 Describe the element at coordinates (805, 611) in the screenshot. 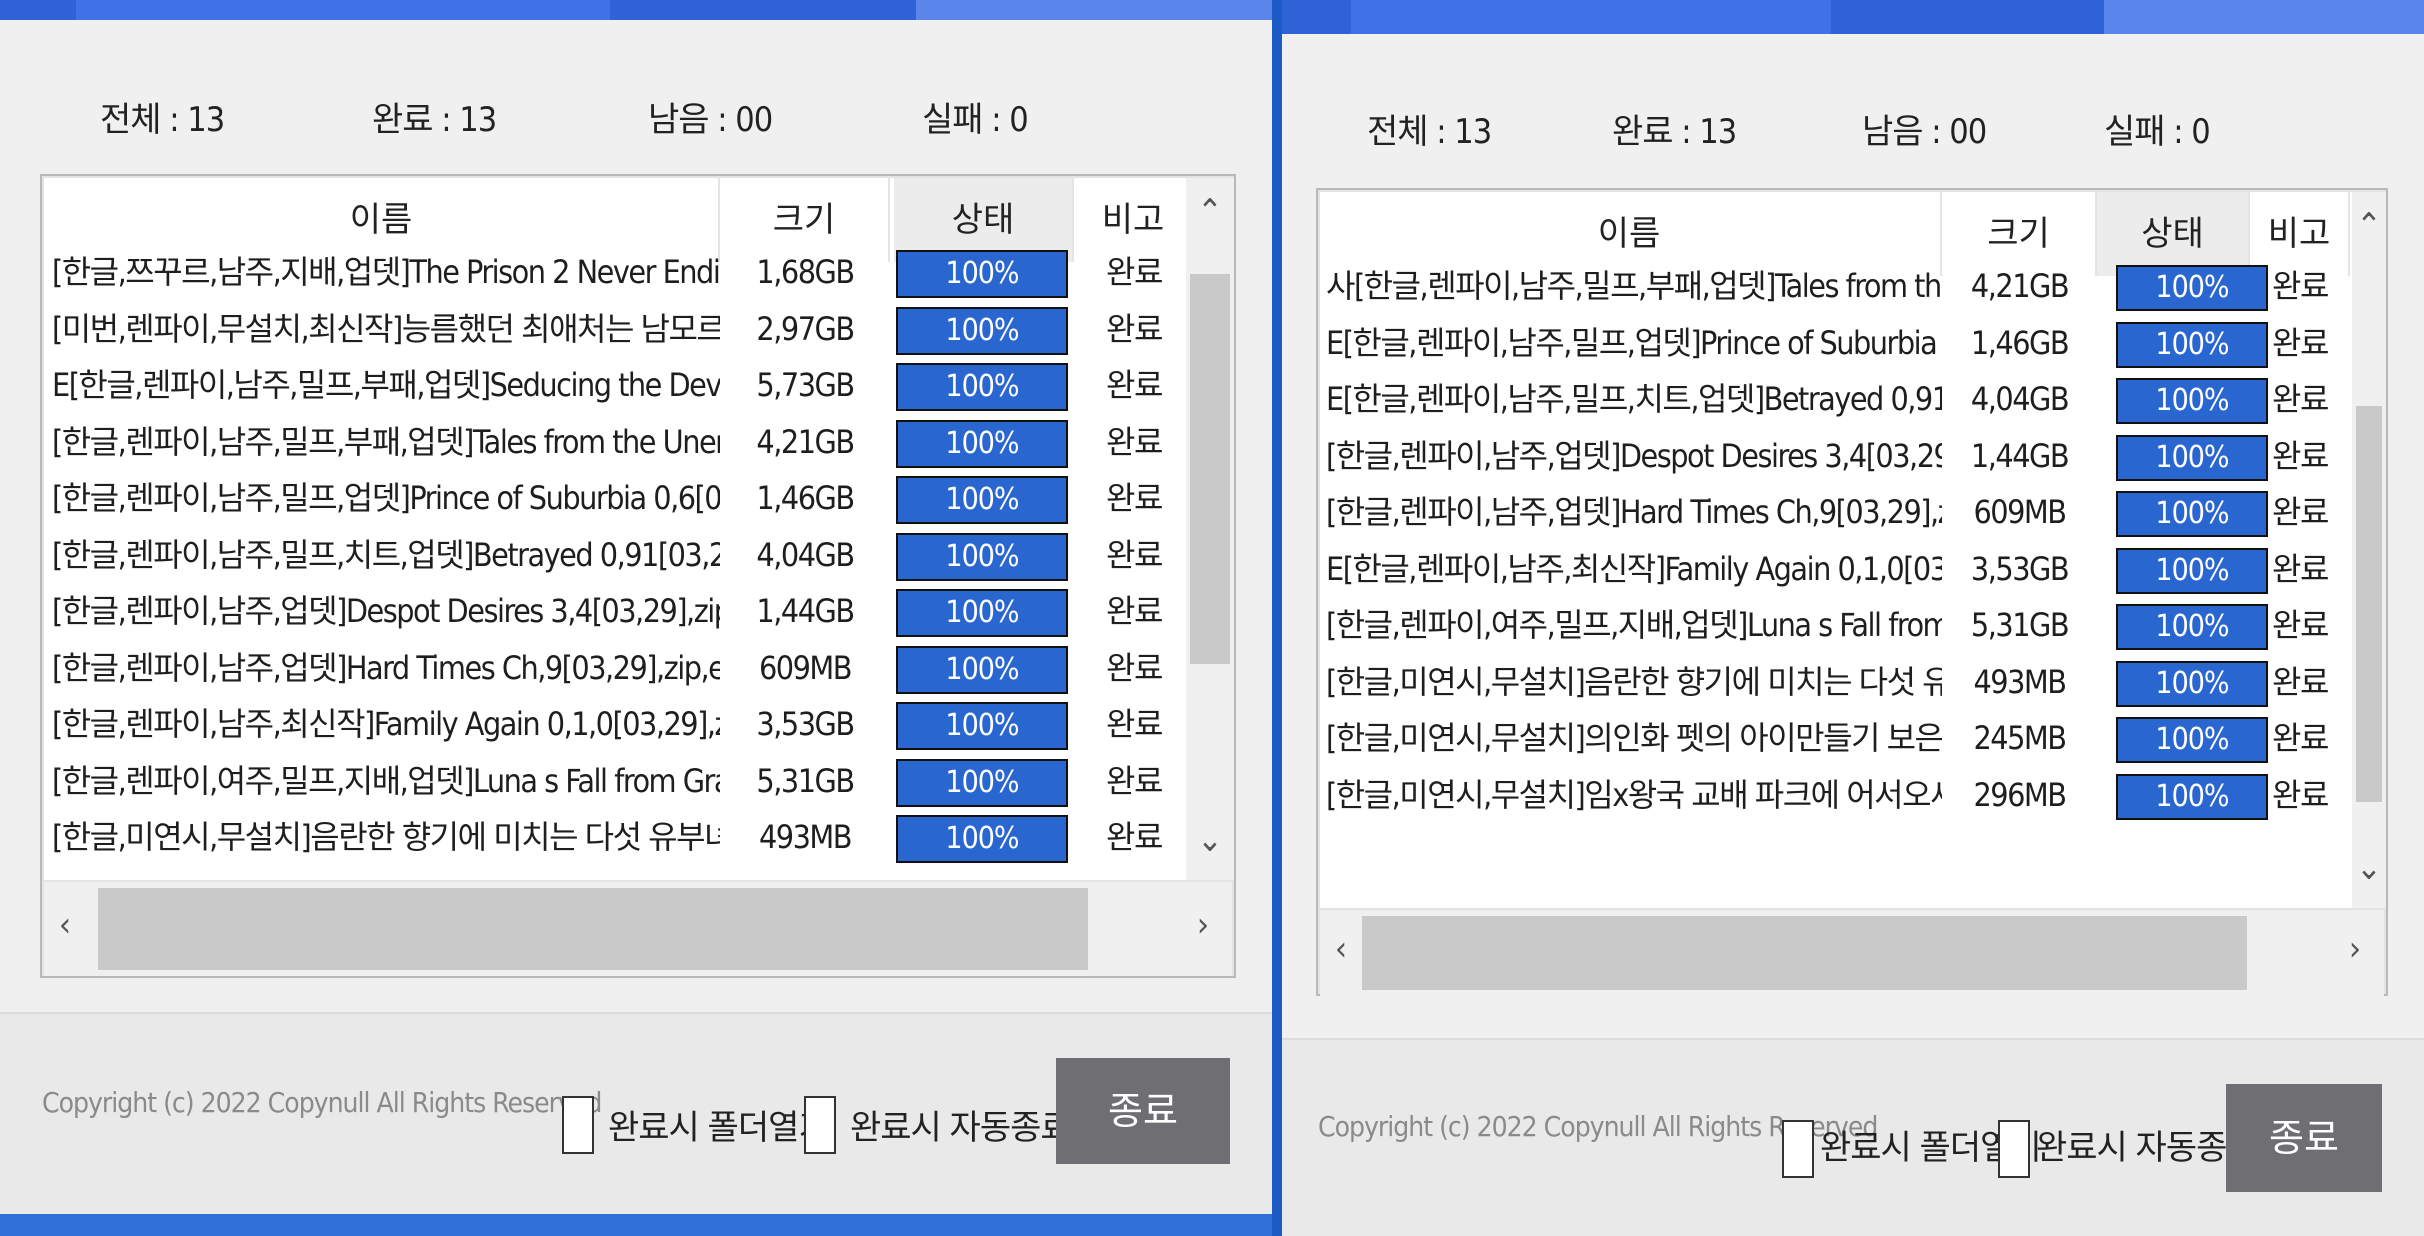

I see `file-size: 1,44GB` at that location.